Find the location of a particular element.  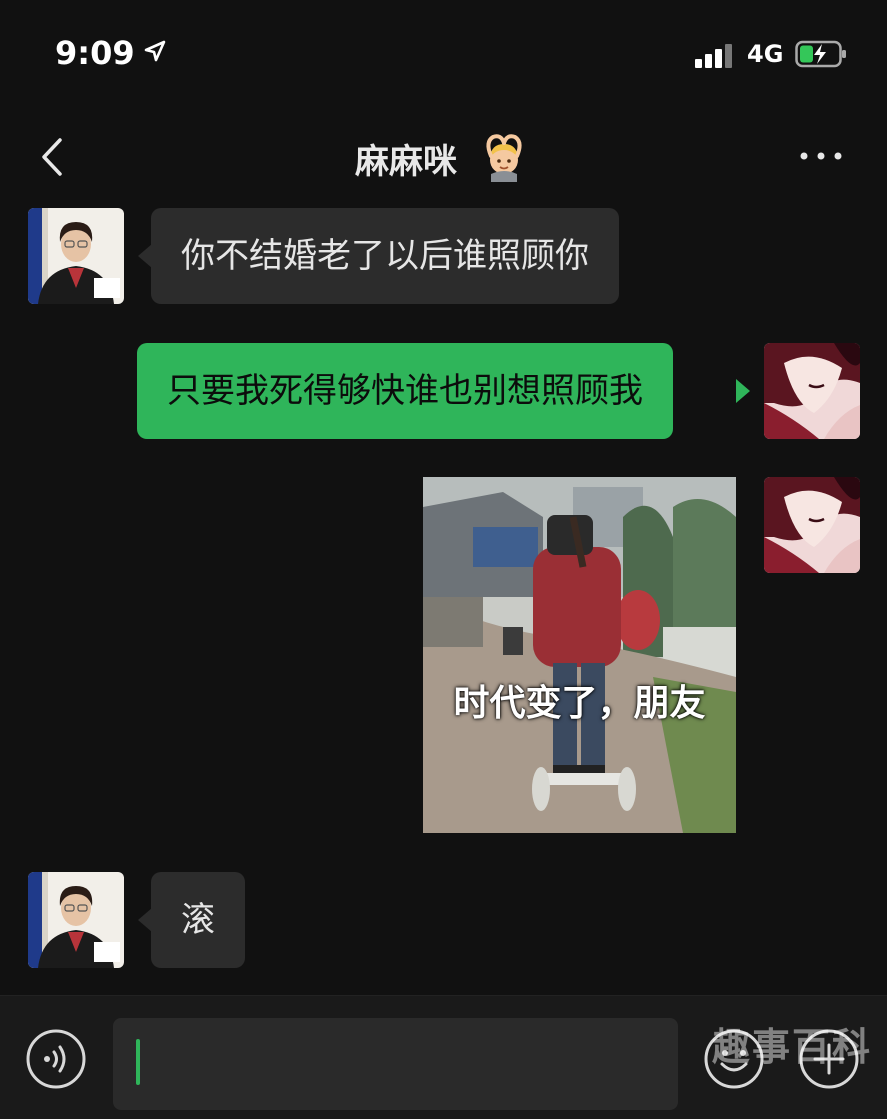

chat-title: 麻麻咪 is located at coordinates (406, 162).